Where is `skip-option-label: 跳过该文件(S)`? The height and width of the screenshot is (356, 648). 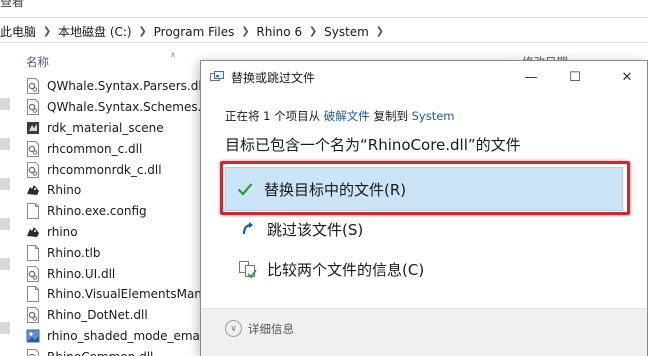 skip-option-label: 跳过该文件(S) is located at coordinates (315, 229).